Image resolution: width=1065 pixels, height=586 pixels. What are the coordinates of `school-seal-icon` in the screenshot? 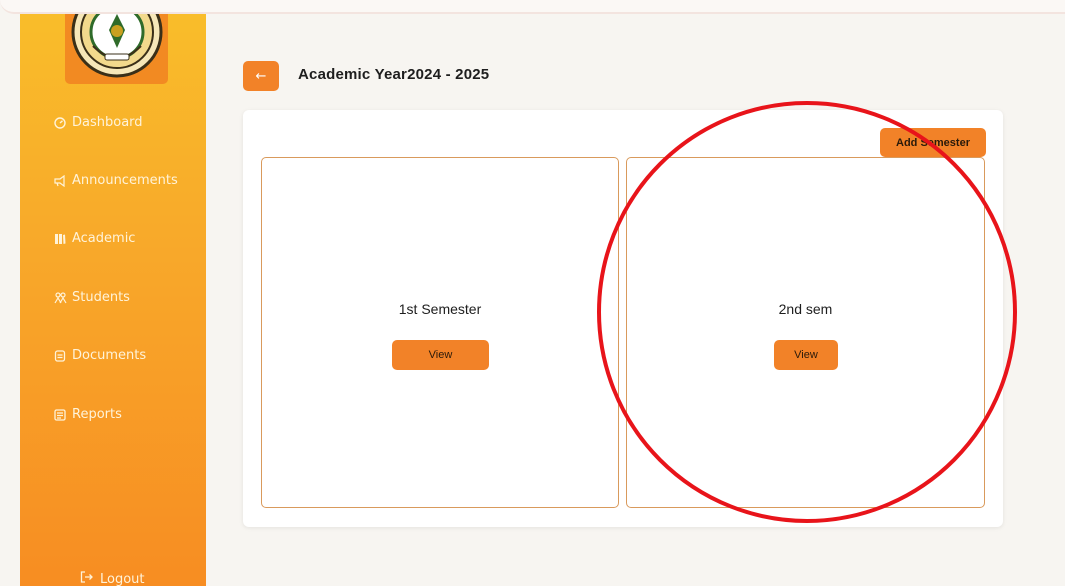 It's located at (117, 46).